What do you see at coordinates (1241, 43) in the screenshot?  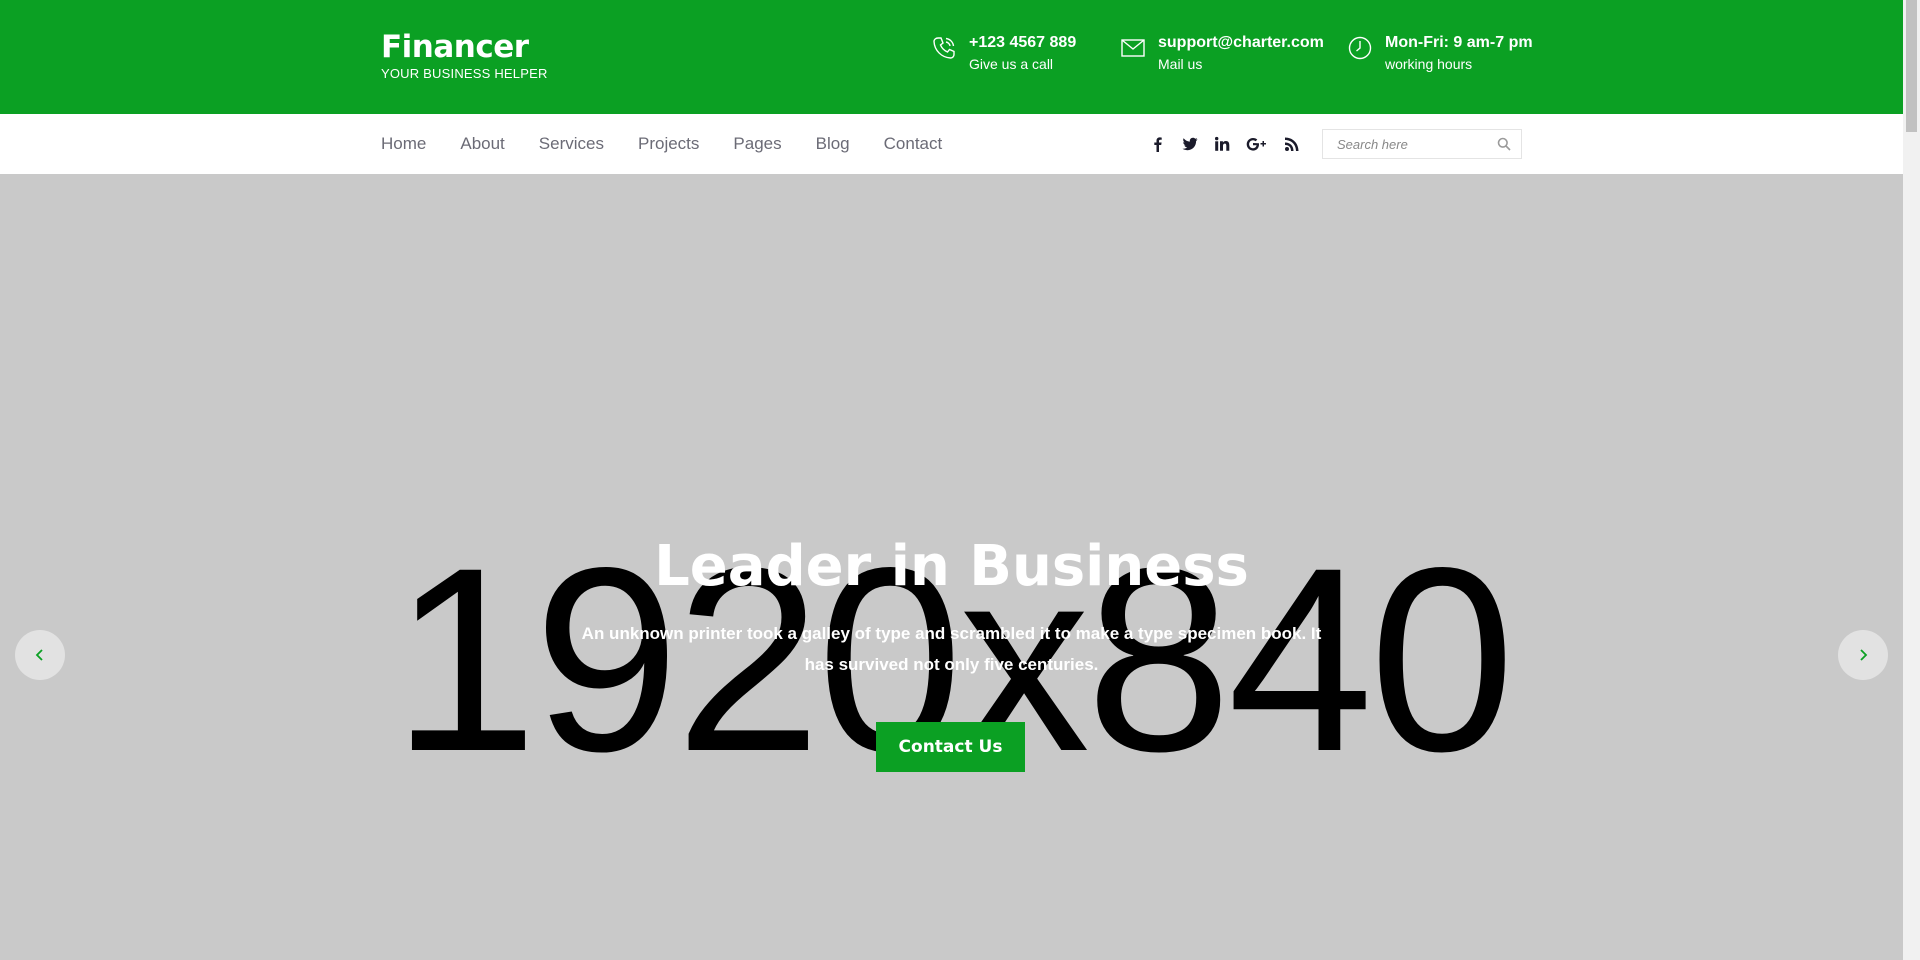 I see `mail-address: support@charter.com` at bounding box center [1241, 43].